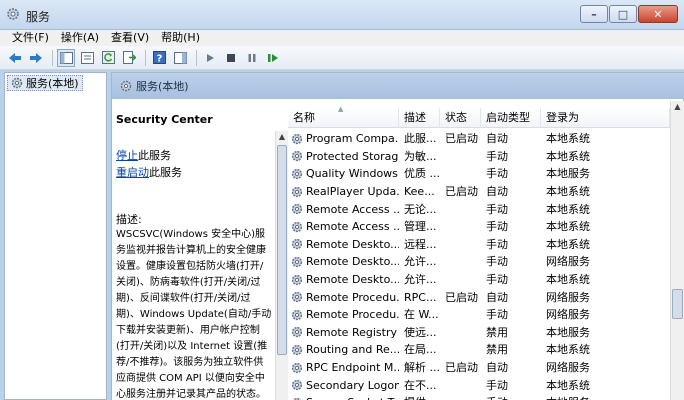  What do you see at coordinates (190, 362) in the screenshot?
I see `description-line: 荐/不推荐)。该服务为独立软件供` at bounding box center [190, 362].